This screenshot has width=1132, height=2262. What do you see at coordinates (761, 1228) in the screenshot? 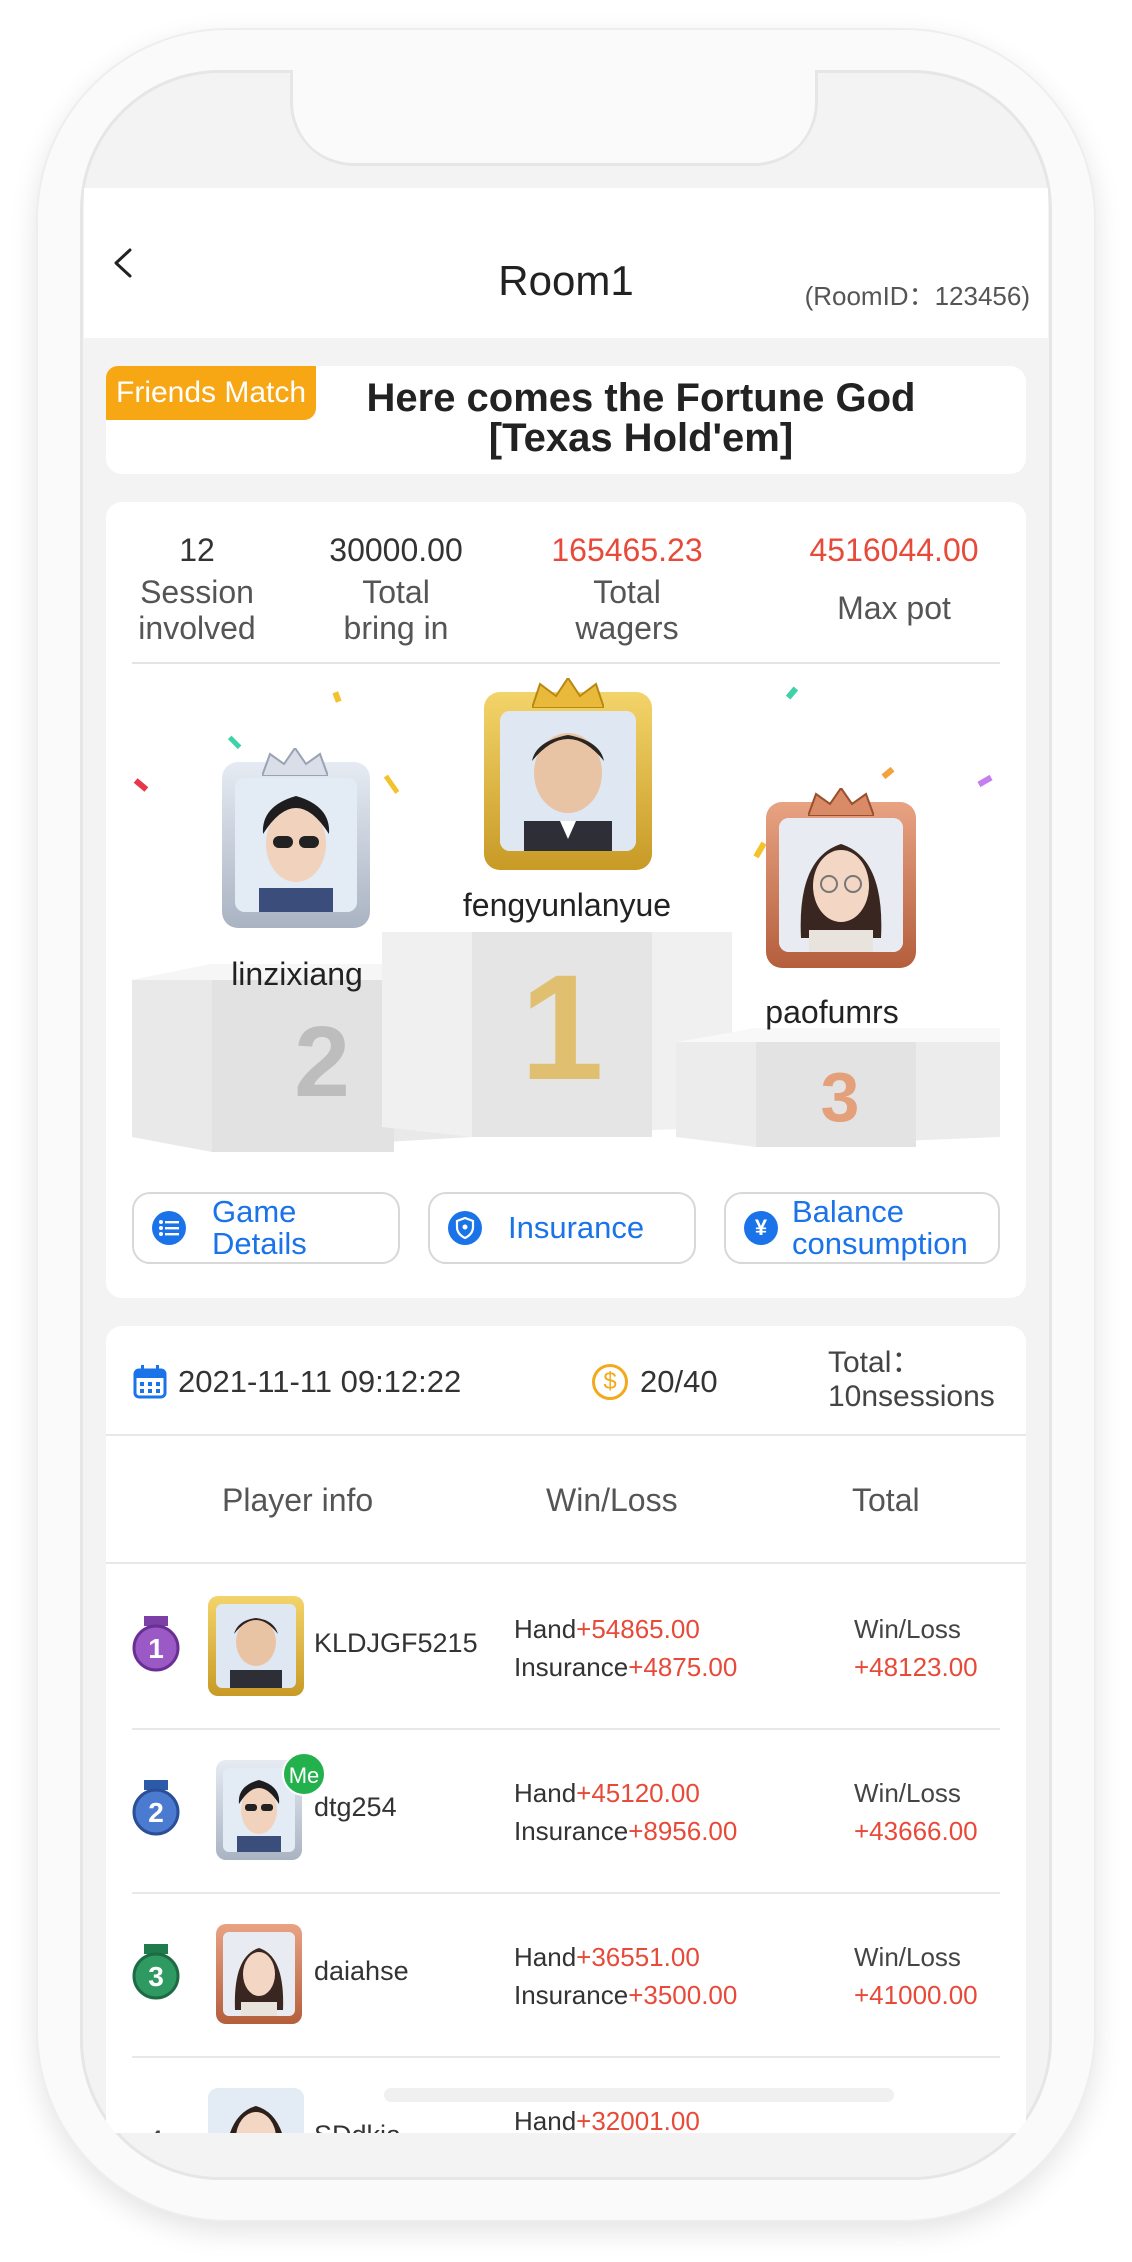
I see `yuan-icon: ¥` at bounding box center [761, 1228].